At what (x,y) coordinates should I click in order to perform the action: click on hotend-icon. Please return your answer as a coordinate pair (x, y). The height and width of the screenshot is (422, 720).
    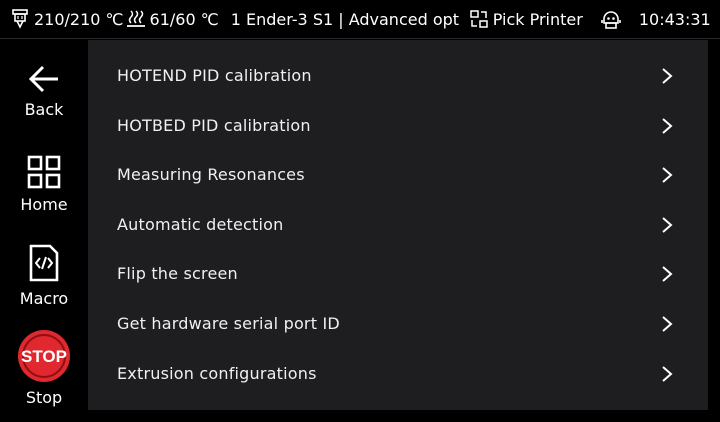
    Looking at the image, I should click on (20, 19).